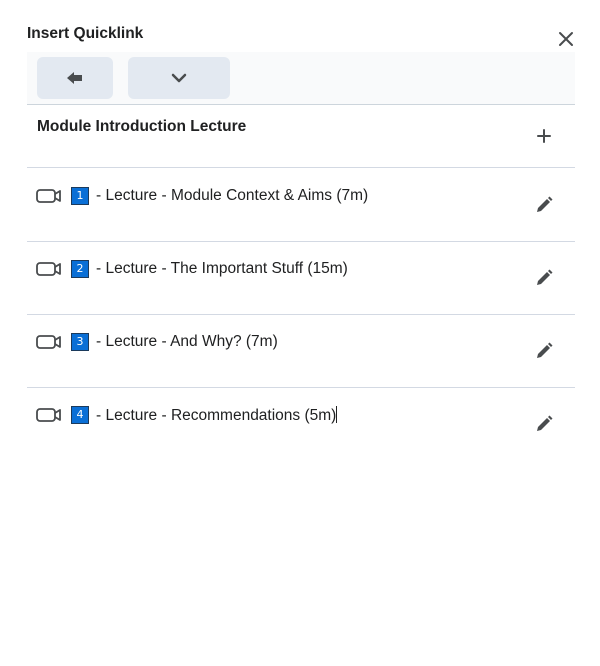  I want to click on plus-icon, so click(544, 136).